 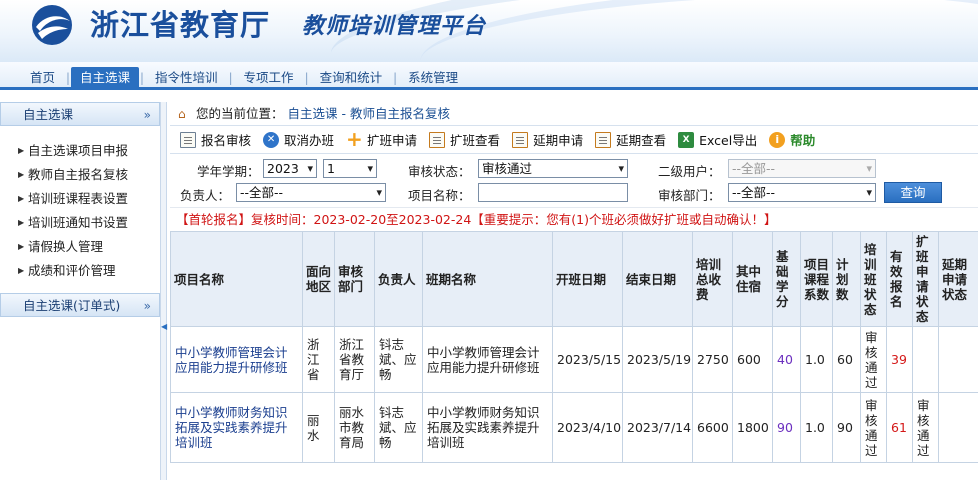 I want to click on column-header-11: 计划数, so click(x=846, y=279).